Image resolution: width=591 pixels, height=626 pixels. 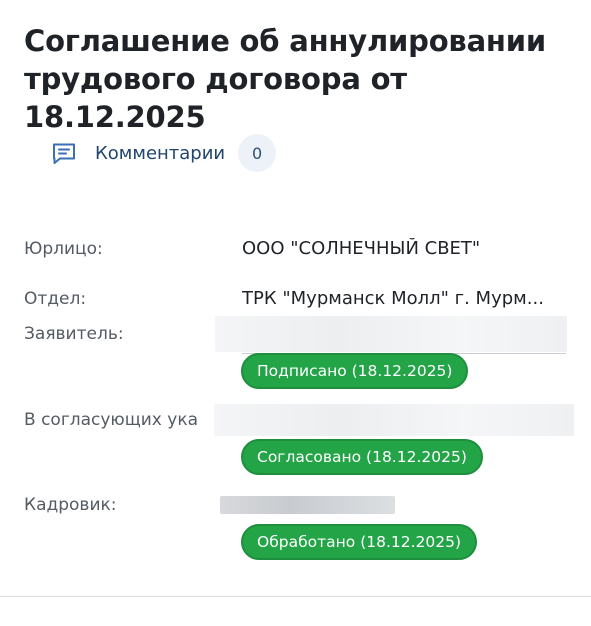 I want to click on comments-label: Комментарии, so click(x=160, y=153).